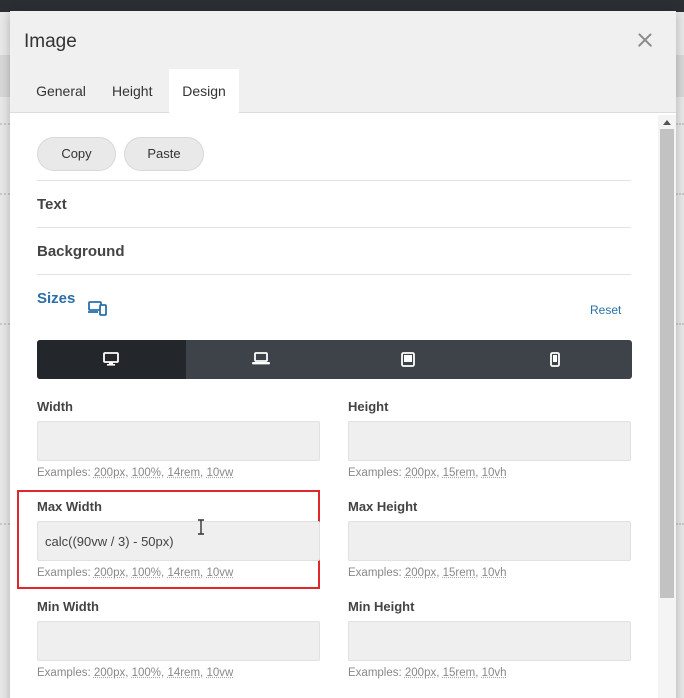 The image size is (684, 698). I want to click on max-height-examples: Examples: 200px, 15rem, 10vh, so click(427, 573).